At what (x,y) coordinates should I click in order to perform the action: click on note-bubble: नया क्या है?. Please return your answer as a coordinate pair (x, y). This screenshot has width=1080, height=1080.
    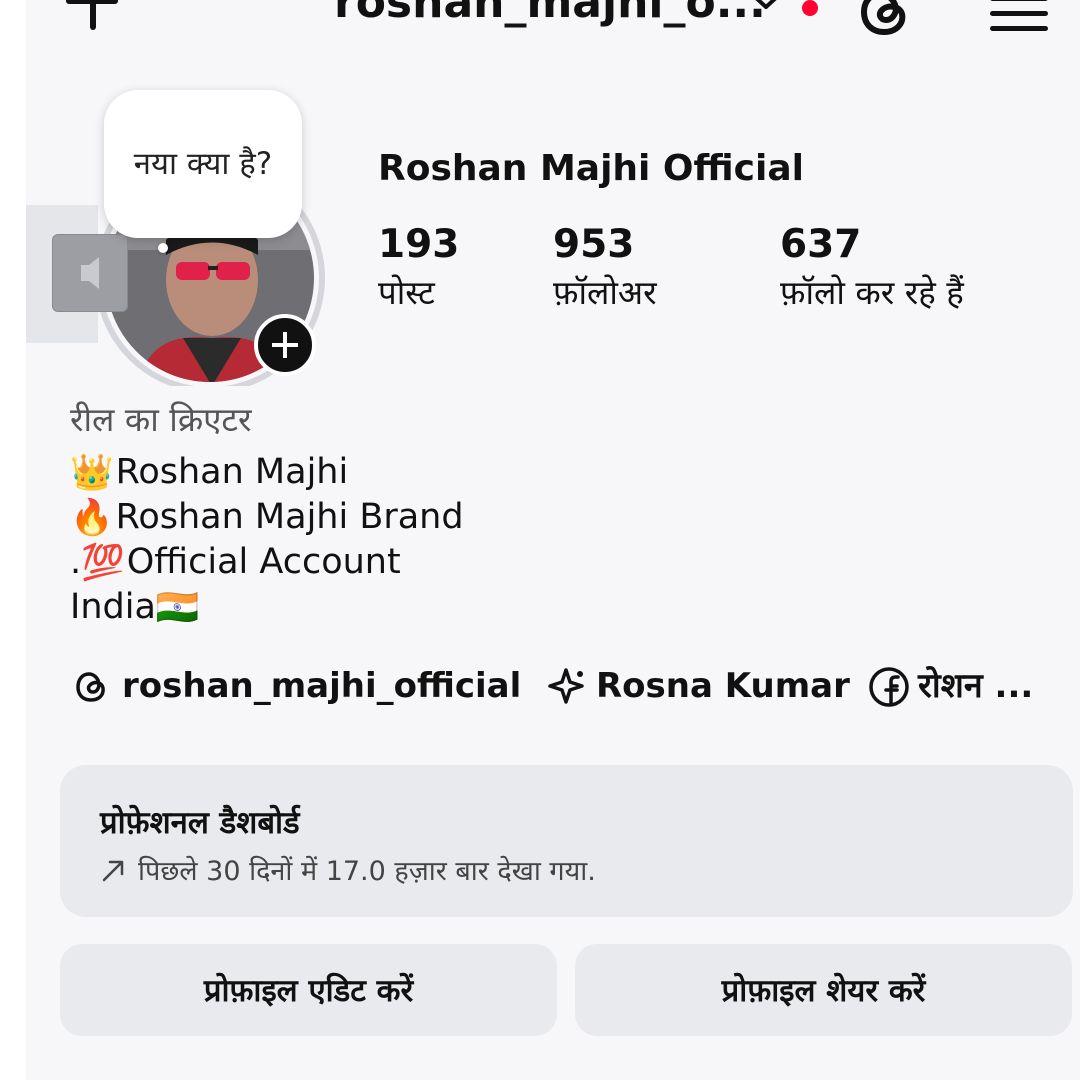
    Looking at the image, I should click on (203, 164).